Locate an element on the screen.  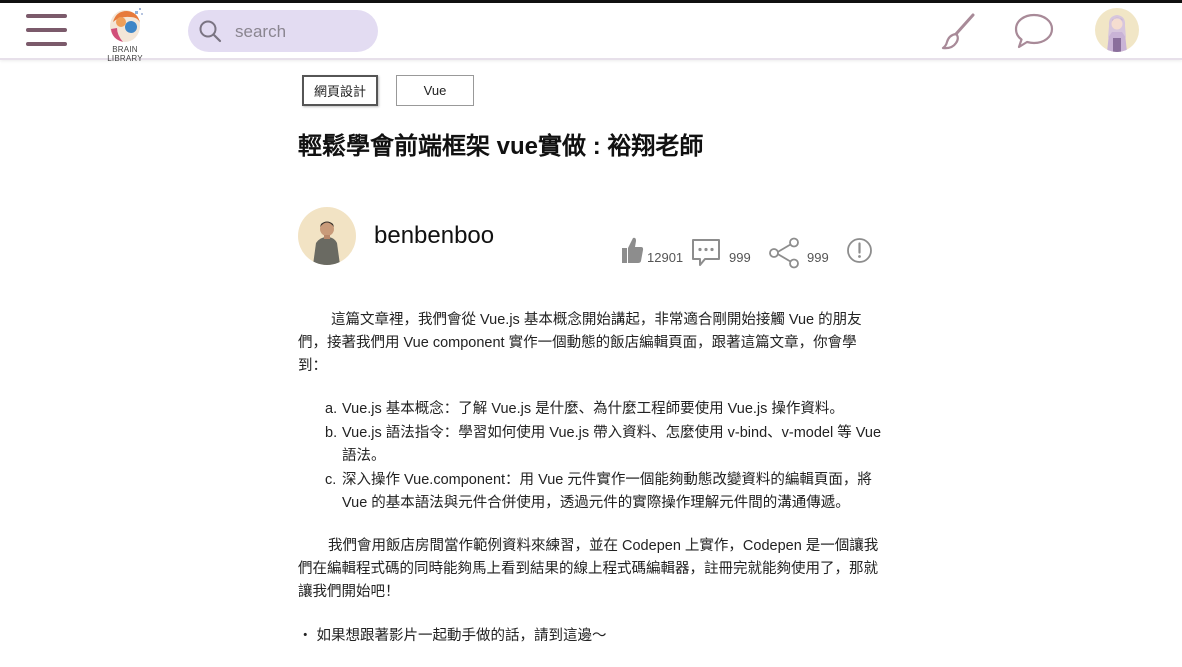
chat-icon is located at coordinates (1034, 31).